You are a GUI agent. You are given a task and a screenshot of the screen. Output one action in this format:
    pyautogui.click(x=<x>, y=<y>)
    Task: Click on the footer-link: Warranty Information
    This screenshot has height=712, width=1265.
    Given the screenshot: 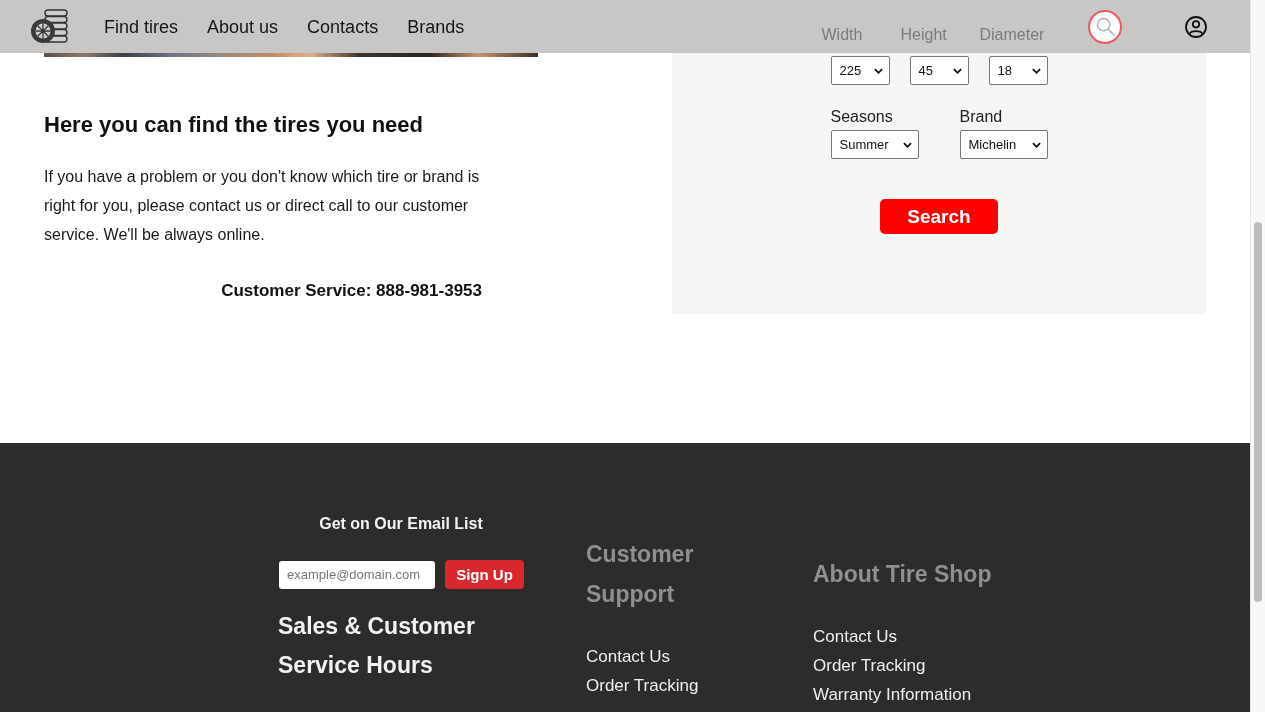 What is the action you would take?
    pyautogui.click(x=892, y=694)
    